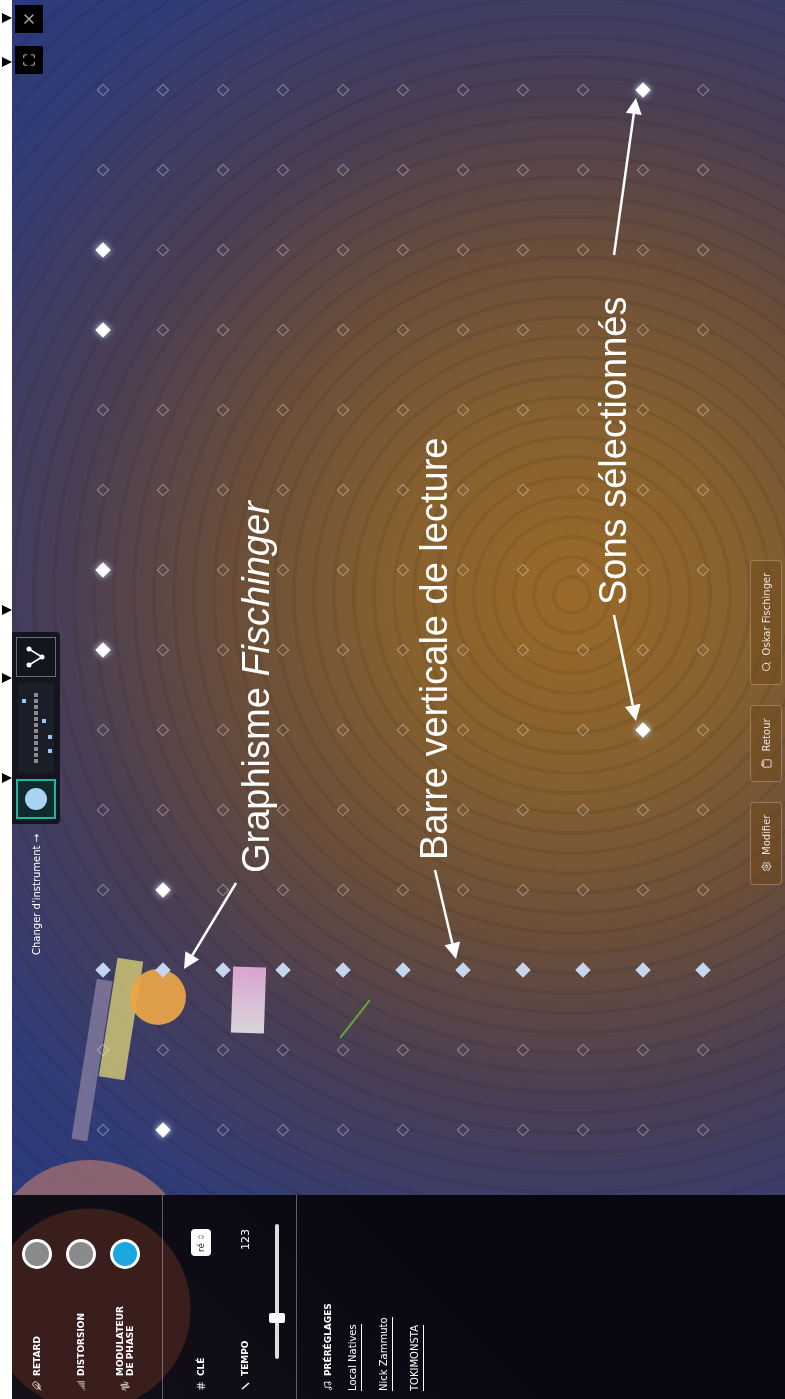 This screenshot has width=785, height=1399. I want to click on music-note-icon, so click(328, 1386).